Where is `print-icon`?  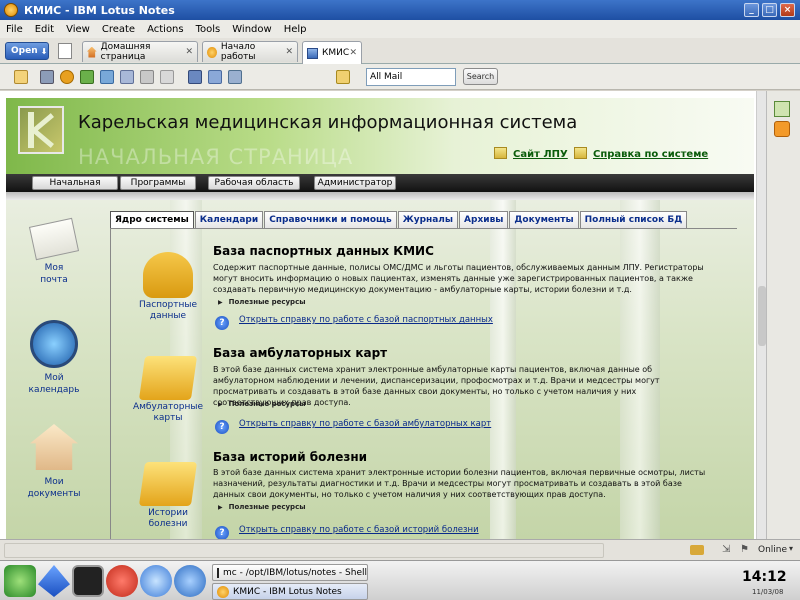
print-icon is located at coordinates (47, 77).